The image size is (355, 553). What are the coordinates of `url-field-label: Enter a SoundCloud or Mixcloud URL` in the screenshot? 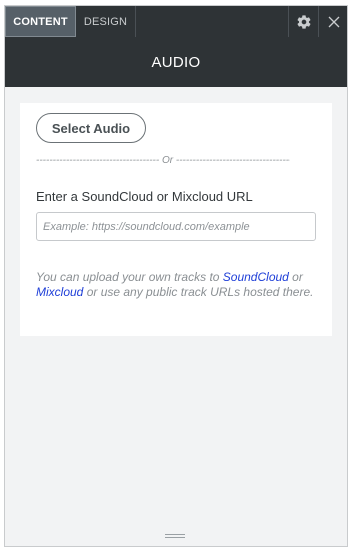 It's located at (144, 196).